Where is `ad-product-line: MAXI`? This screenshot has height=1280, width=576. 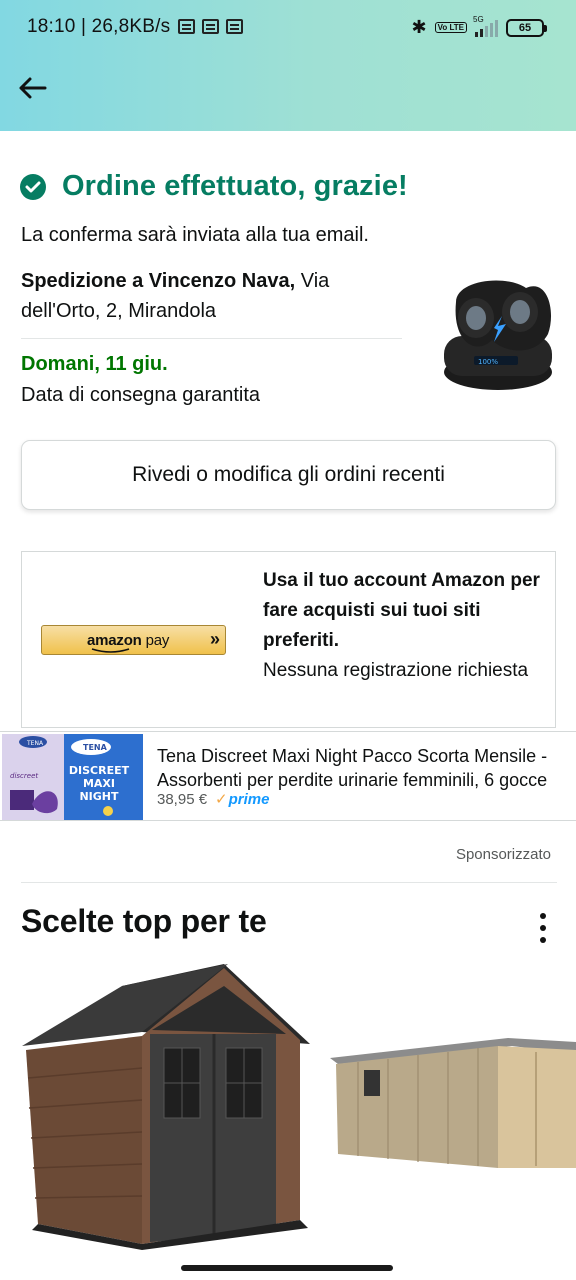 ad-product-line: MAXI is located at coordinates (99, 783).